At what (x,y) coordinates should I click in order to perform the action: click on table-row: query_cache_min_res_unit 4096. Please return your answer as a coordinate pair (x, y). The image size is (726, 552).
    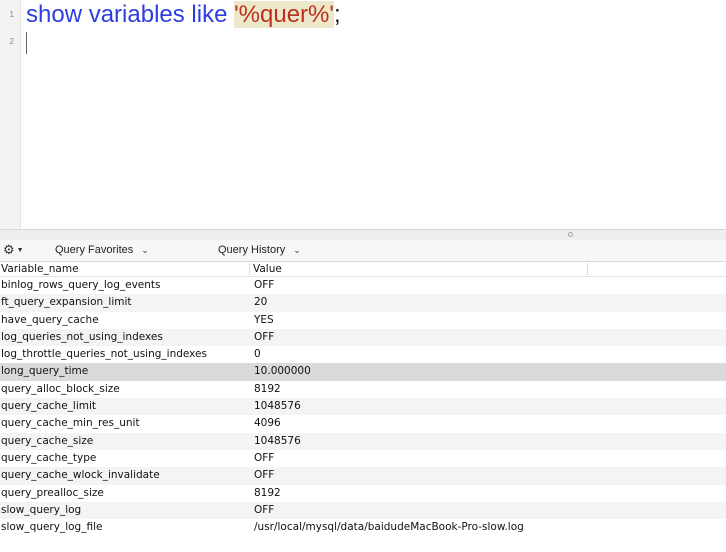
    Looking at the image, I should click on (363, 424).